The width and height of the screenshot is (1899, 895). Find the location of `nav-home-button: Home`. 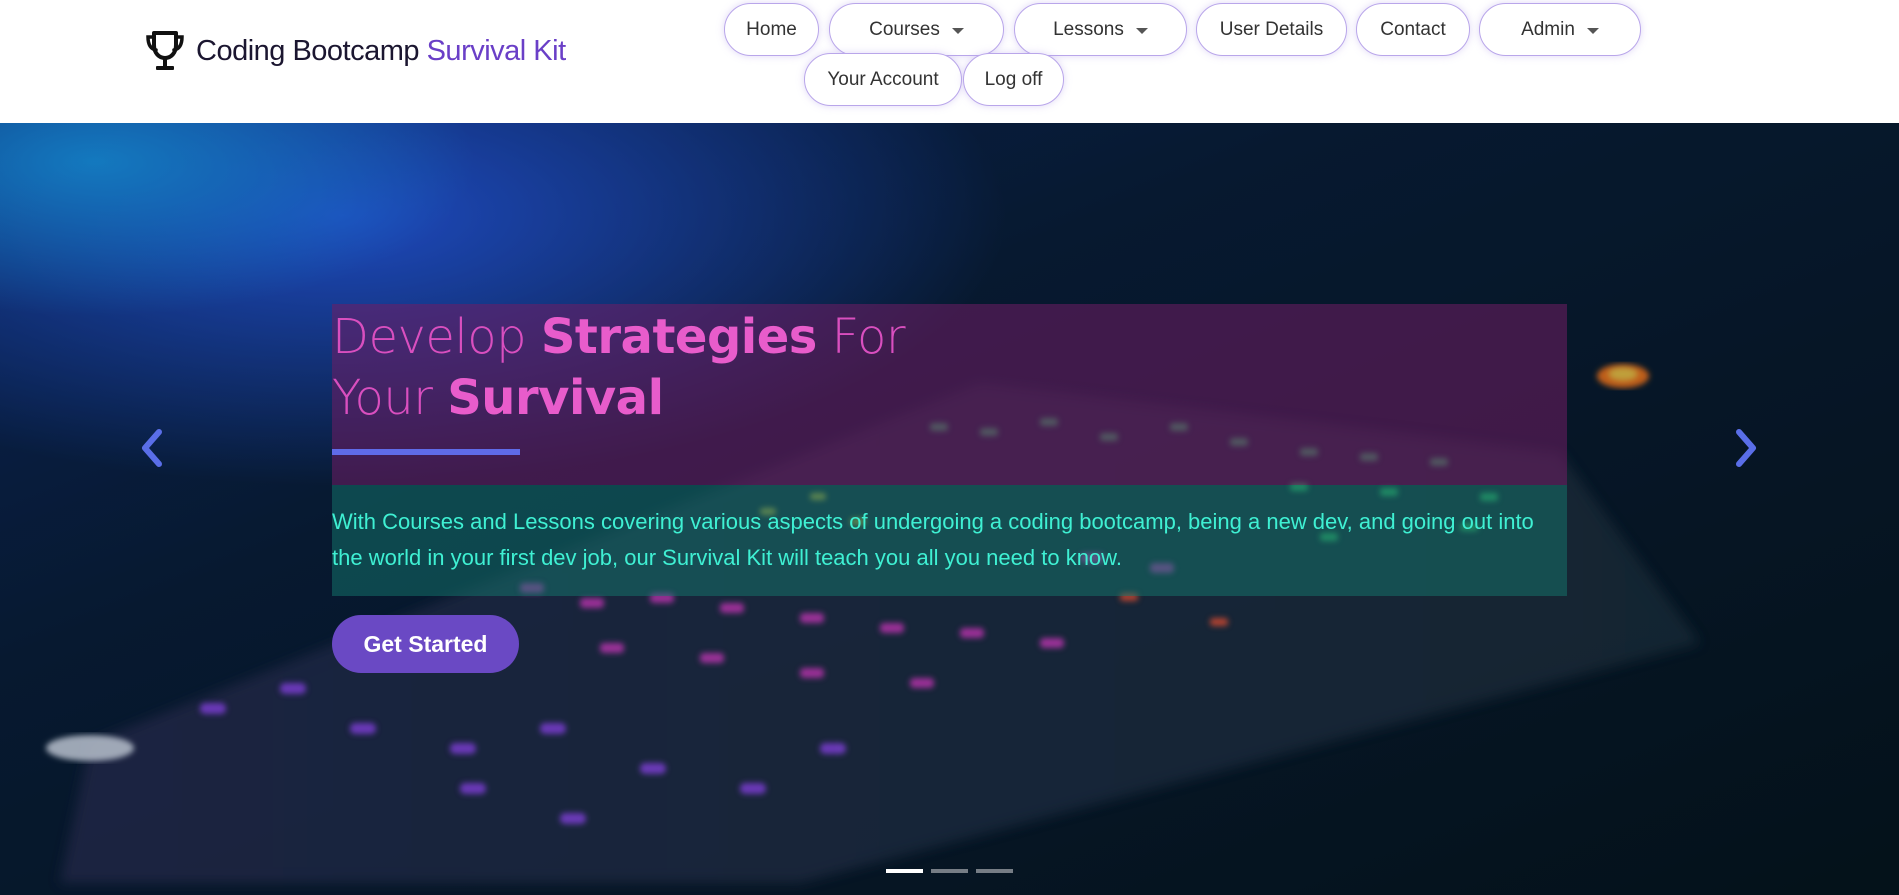

nav-home-button: Home is located at coordinates (771, 29).